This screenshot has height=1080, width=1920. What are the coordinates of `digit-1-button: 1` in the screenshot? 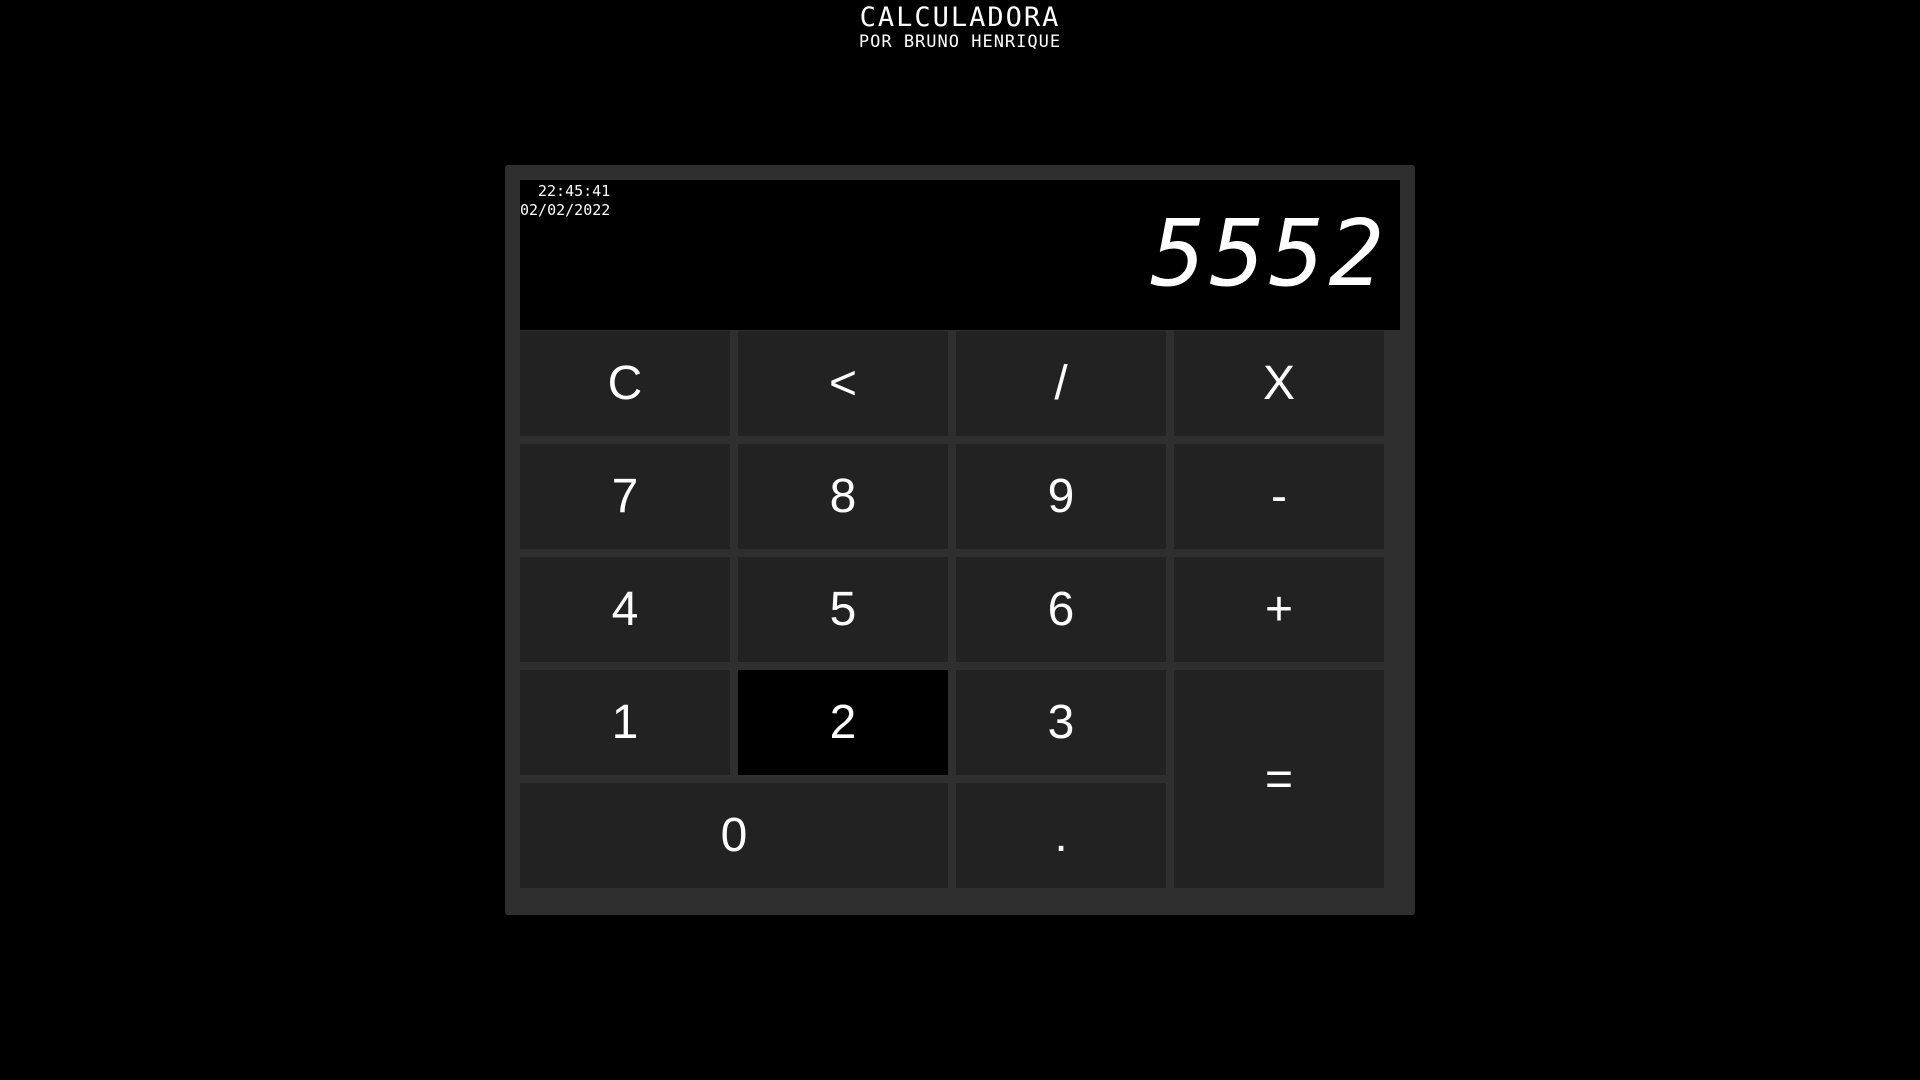 It's located at (625, 722).